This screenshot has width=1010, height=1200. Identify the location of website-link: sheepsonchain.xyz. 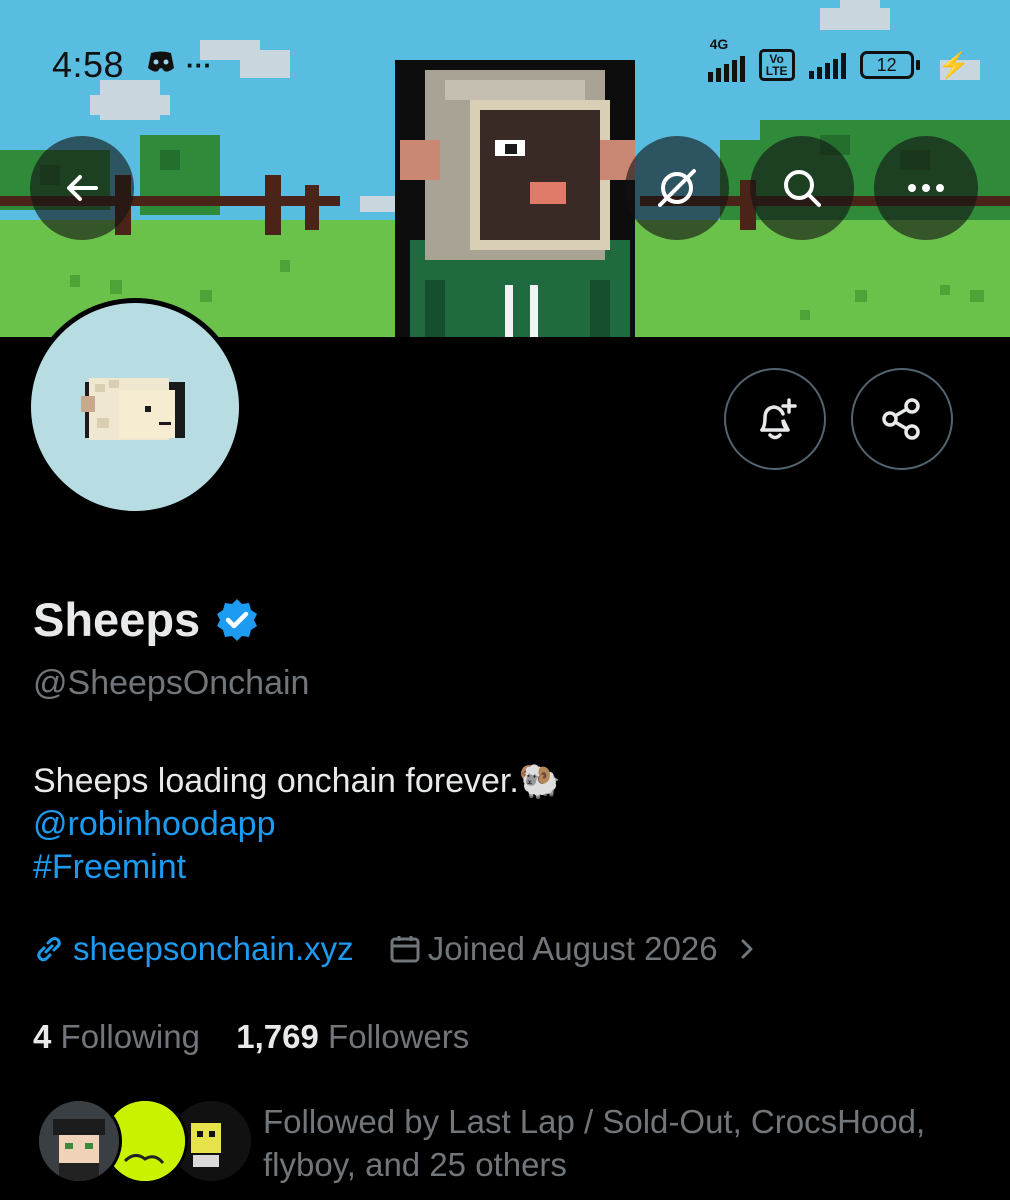
(213, 949).